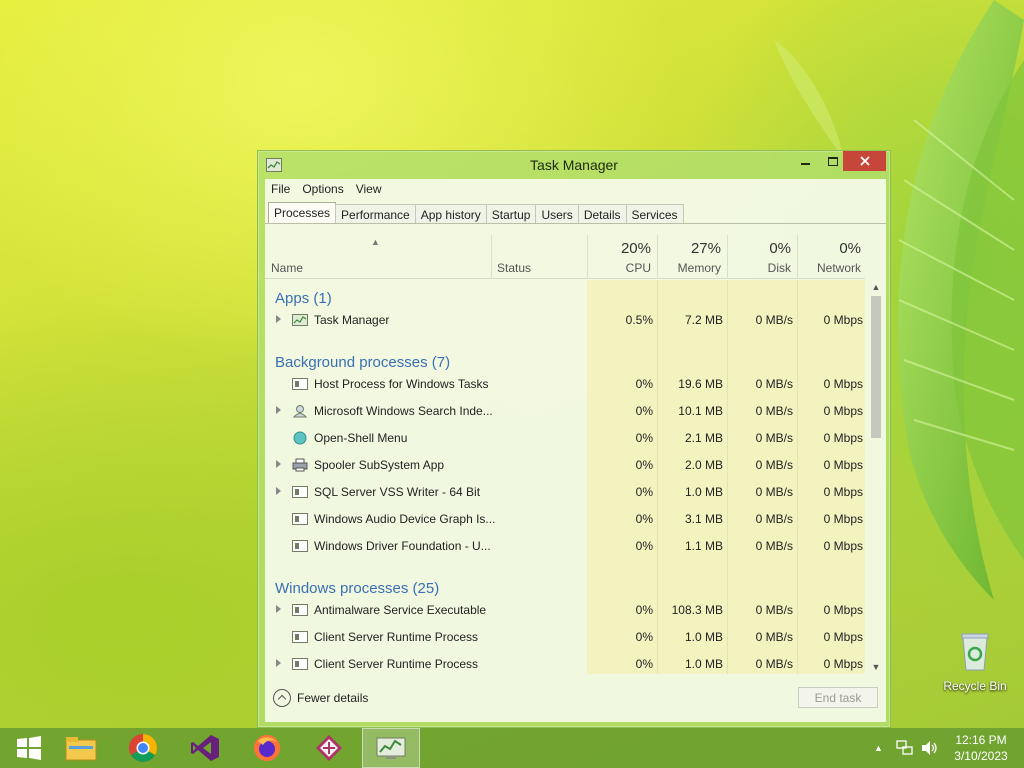  What do you see at coordinates (325, 189) in the screenshot?
I see `menu-options: Options` at bounding box center [325, 189].